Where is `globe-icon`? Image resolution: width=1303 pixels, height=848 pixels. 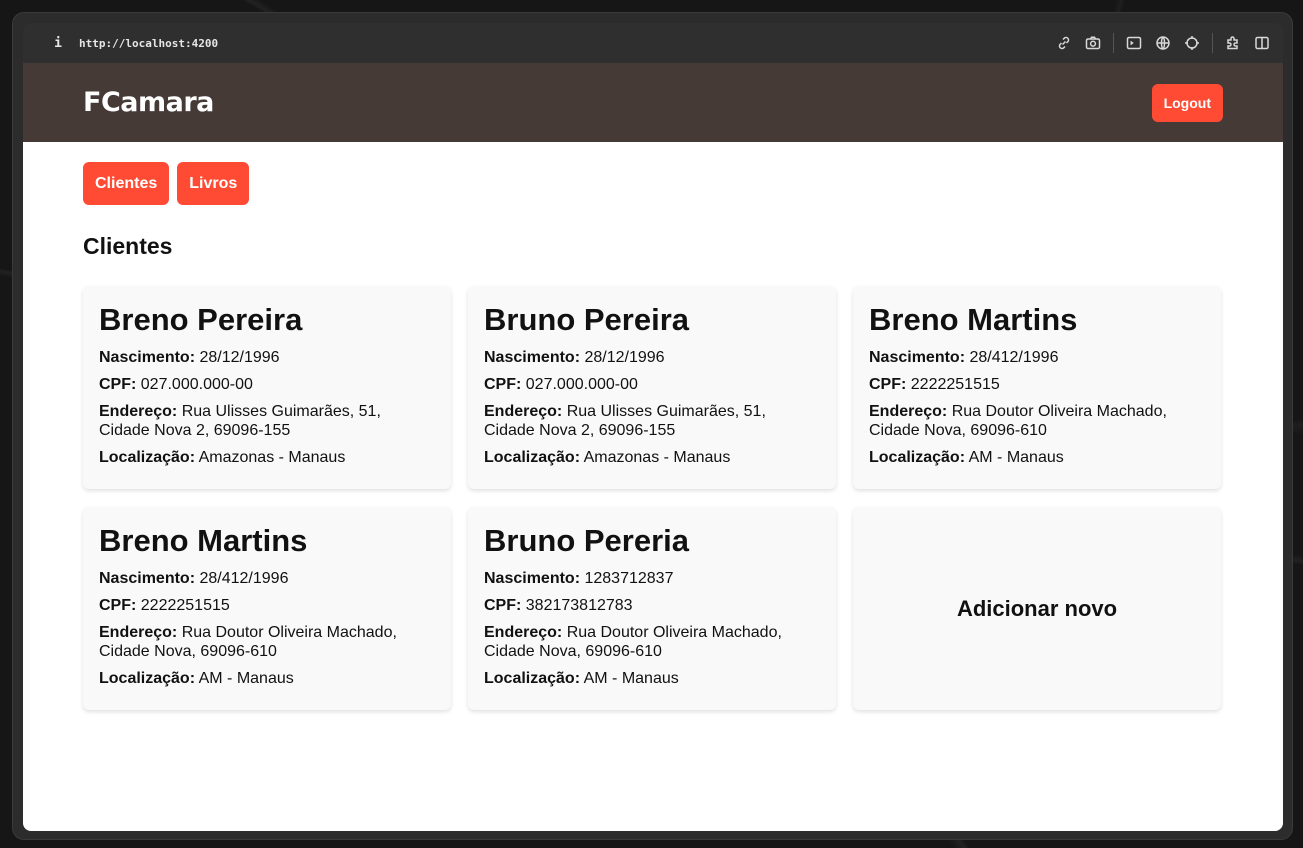
globe-icon is located at coordinates (1163, 43).